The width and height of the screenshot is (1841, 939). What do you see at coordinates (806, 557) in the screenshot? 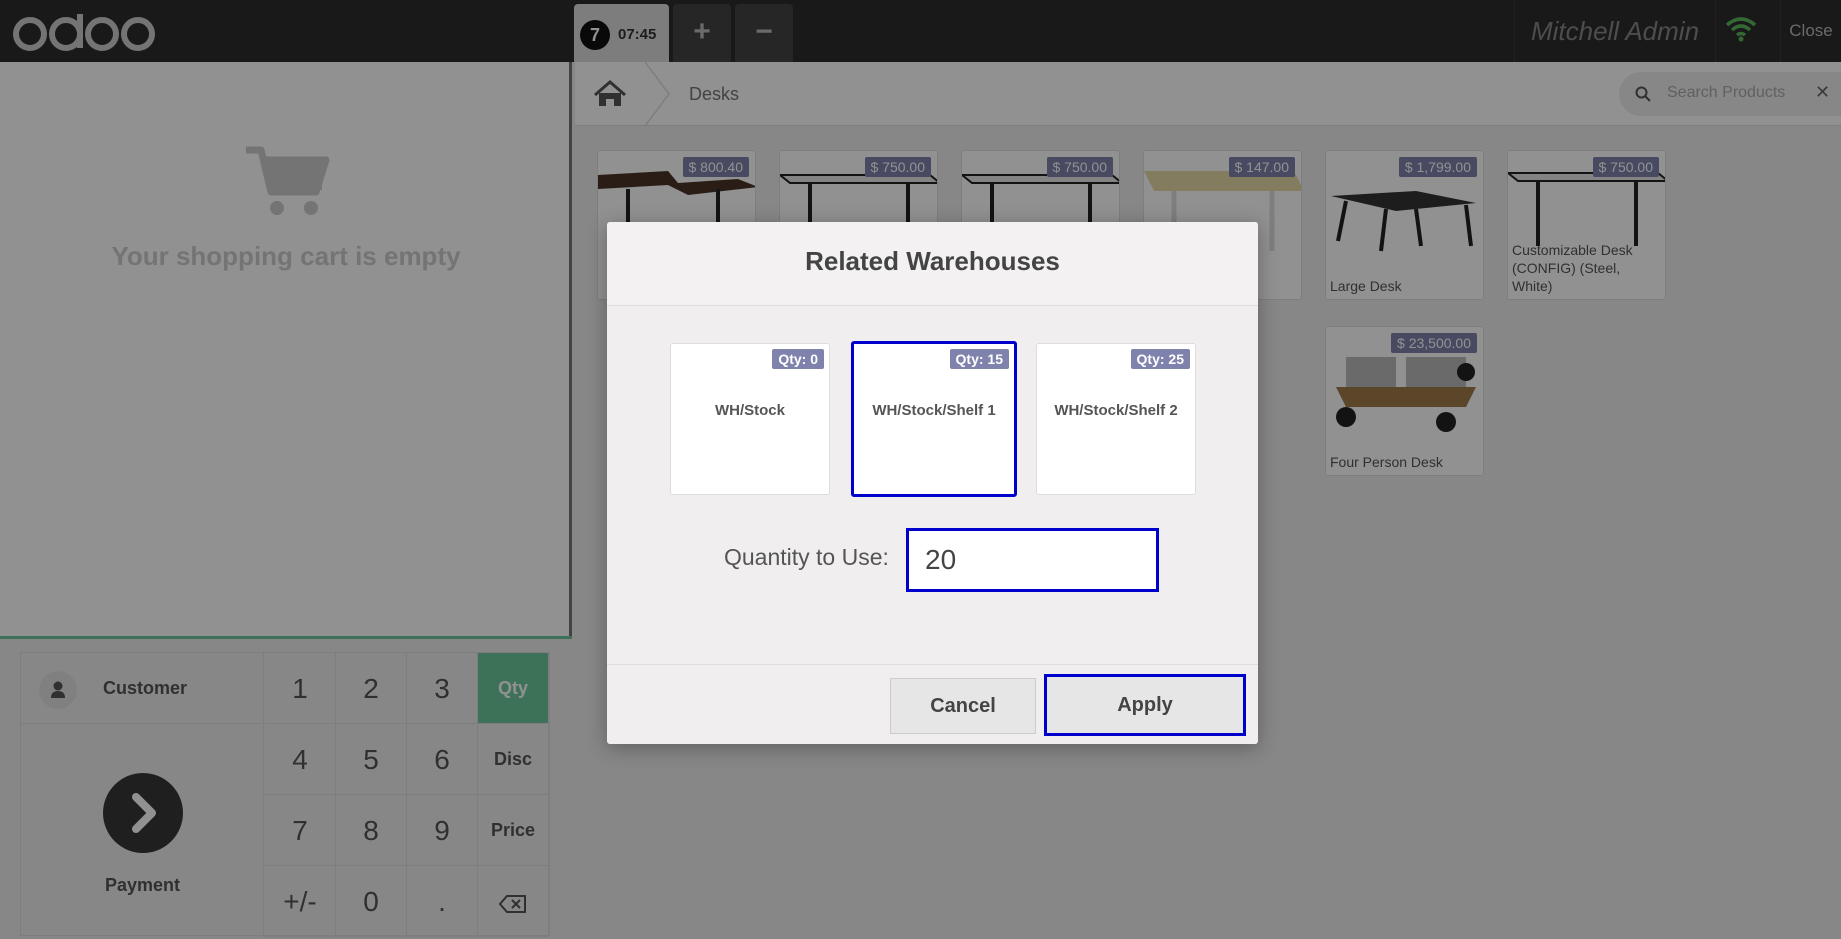
I see `quantity-label: Quantity to Use:` at bounding box center [806, 557].